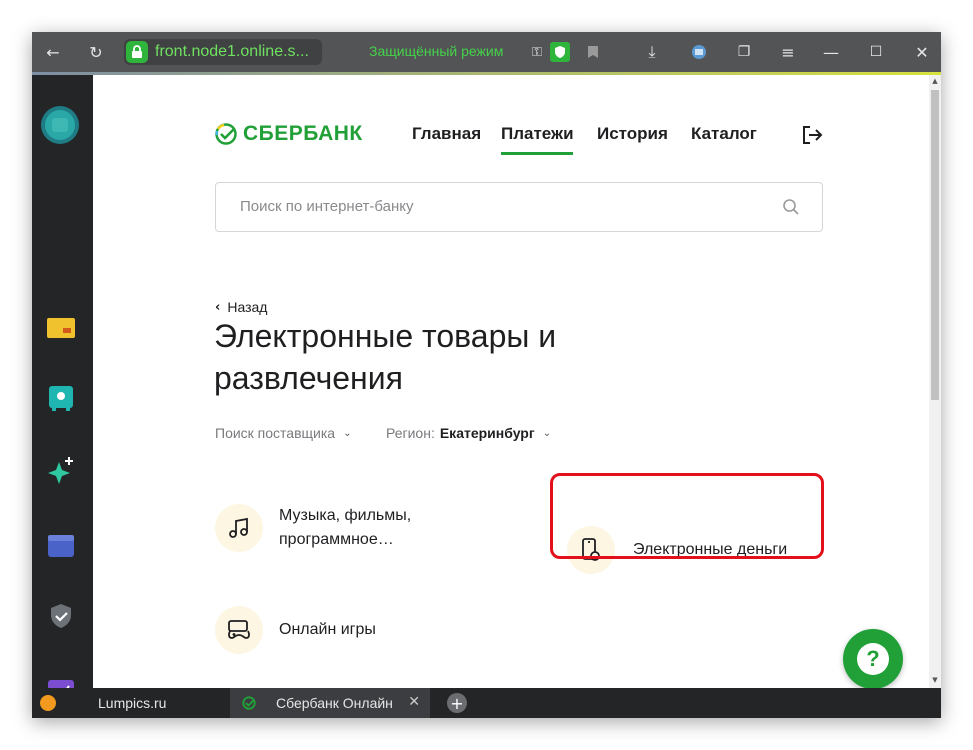 This screenshot has height=750, width=973. What do you see at coordinates (922, 52) in the screenshot?
I see `close-icon: ✕` at bounding box center [922, 52].